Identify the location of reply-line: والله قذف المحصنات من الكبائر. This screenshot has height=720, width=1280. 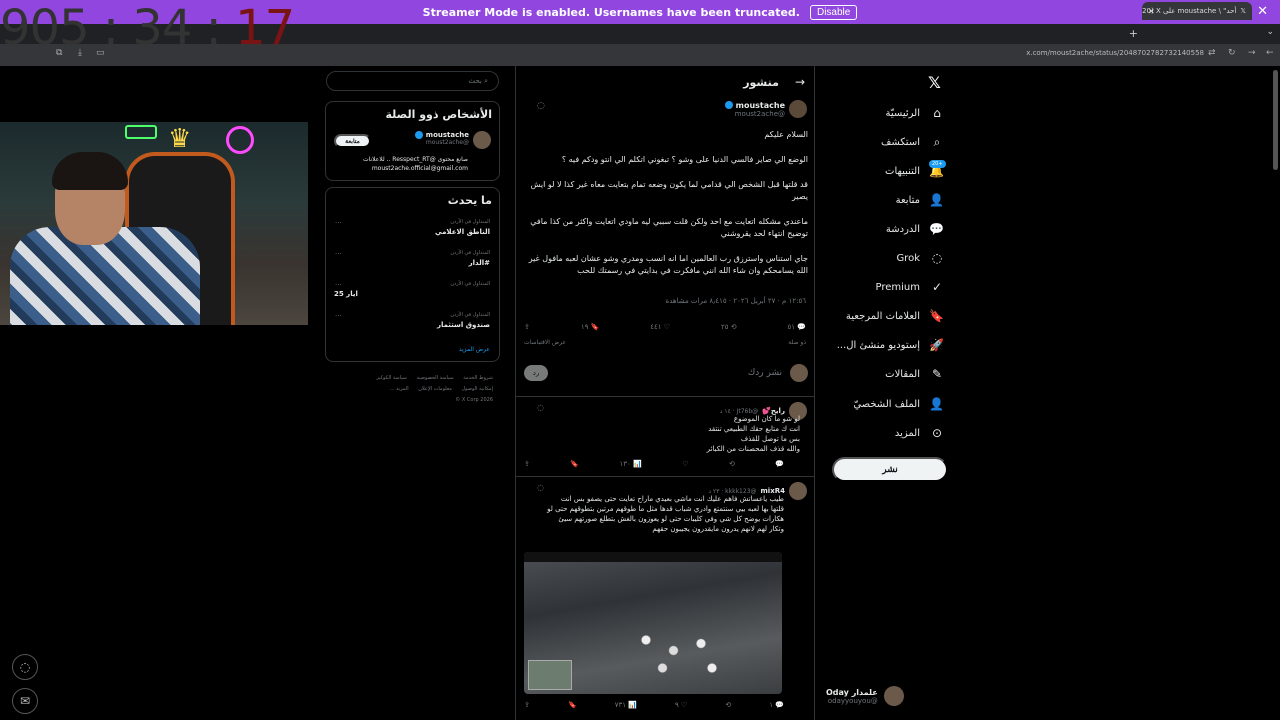
(753, 449).